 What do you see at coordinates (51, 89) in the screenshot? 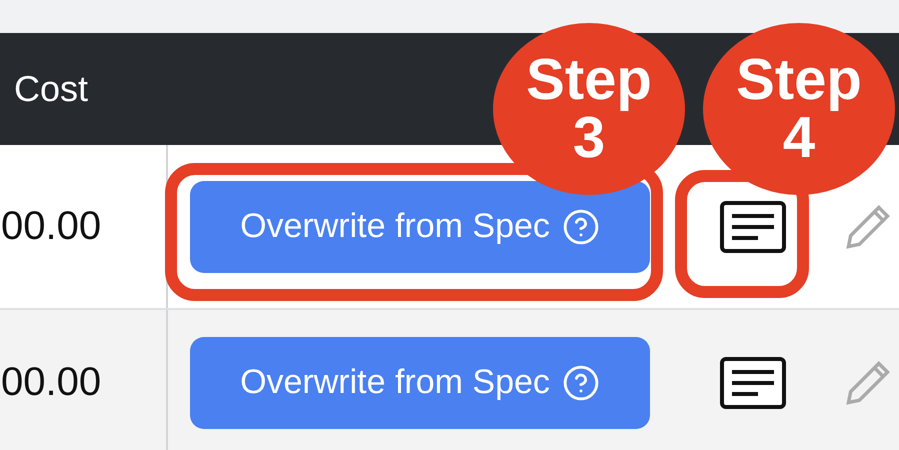
I see `column-header: Cost` at bounding box center [51, 89].